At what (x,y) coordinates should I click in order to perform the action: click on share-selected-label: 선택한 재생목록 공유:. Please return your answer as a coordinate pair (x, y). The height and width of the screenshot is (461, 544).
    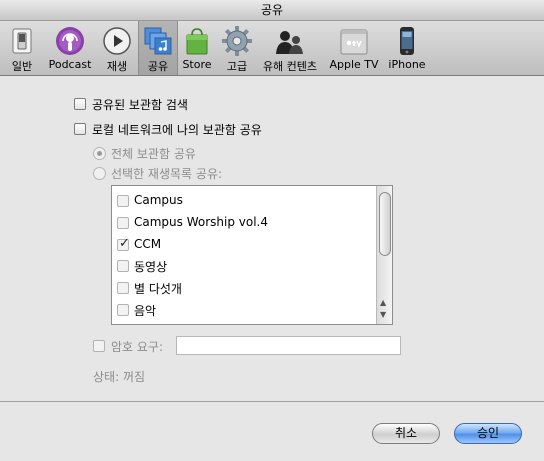
    Looking at the image, I should click on (167, 174).